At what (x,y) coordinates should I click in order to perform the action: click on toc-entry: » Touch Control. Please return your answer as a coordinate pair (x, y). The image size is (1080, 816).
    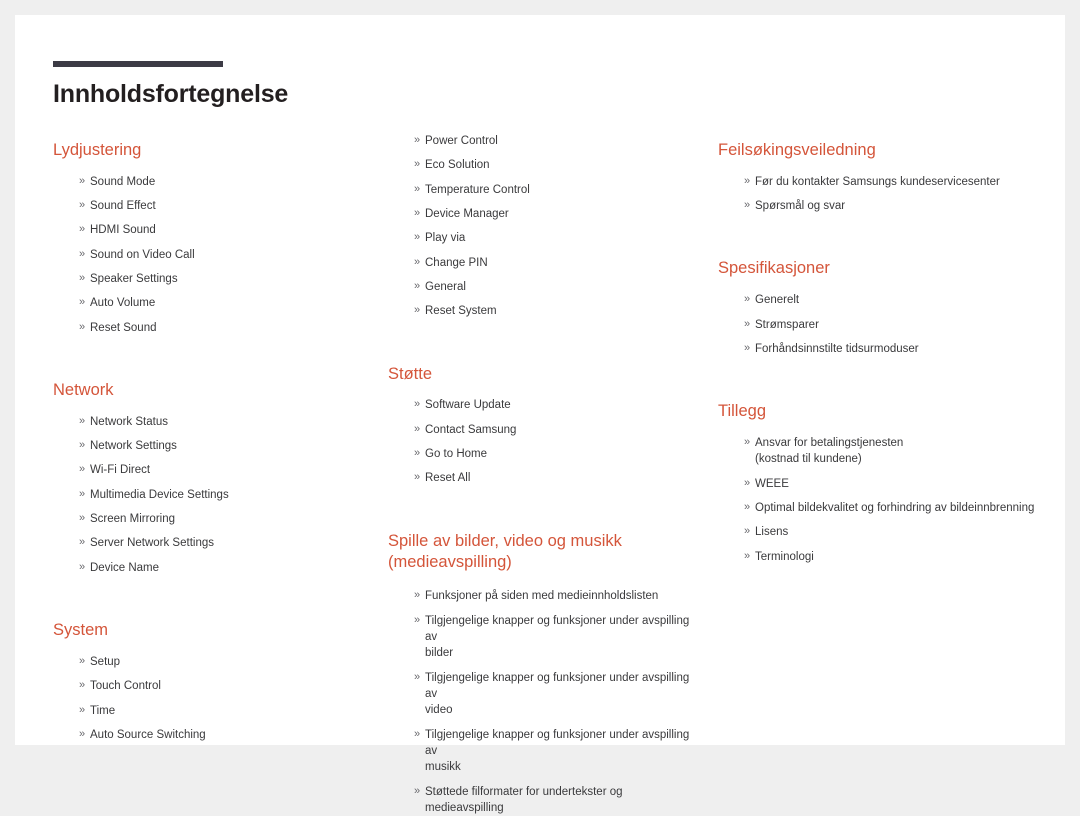
    Looking at the image, I should click on (225, 686).